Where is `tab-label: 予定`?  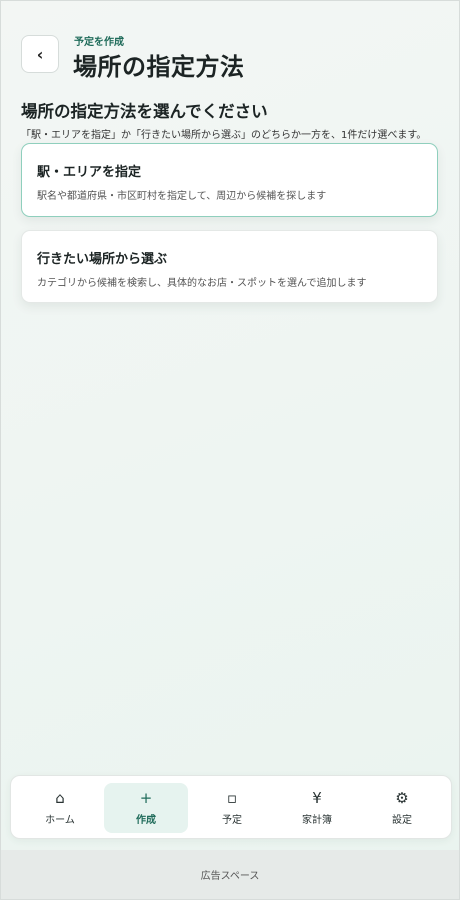
tab-label: 予定 is located at coordinates (232, 820).